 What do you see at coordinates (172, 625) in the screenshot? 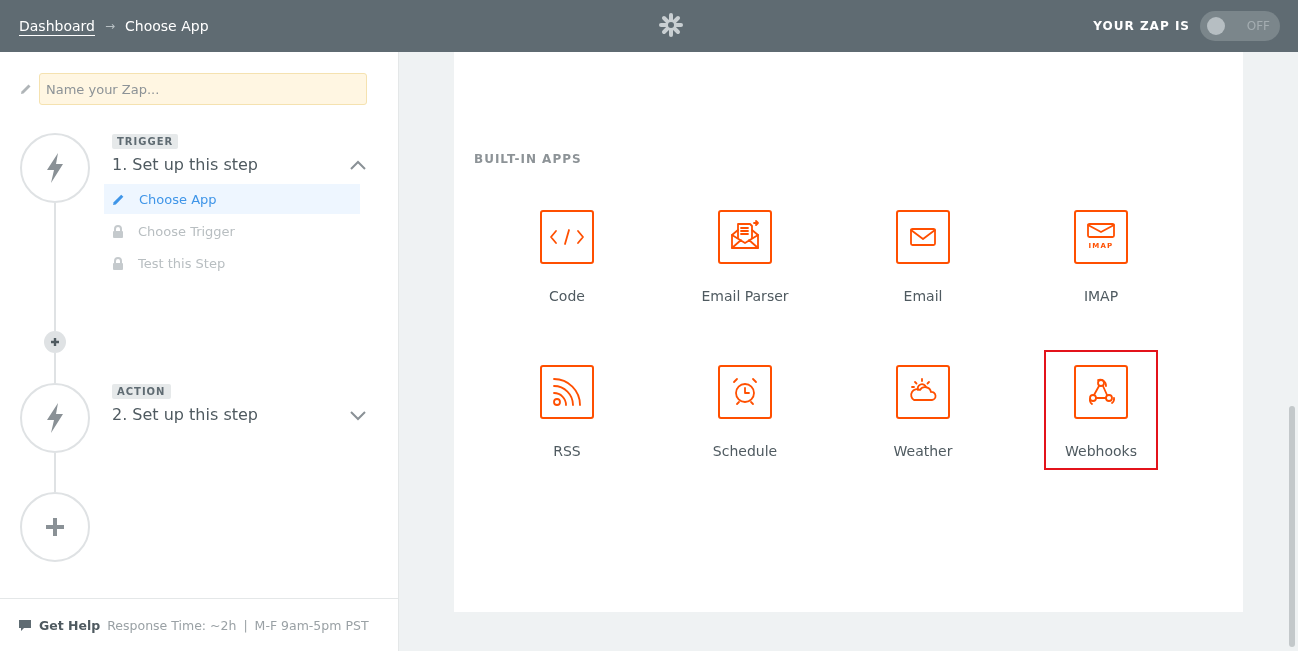
I see `response-time-text: Response Time: ~2h` at bounding box center [172, 625].